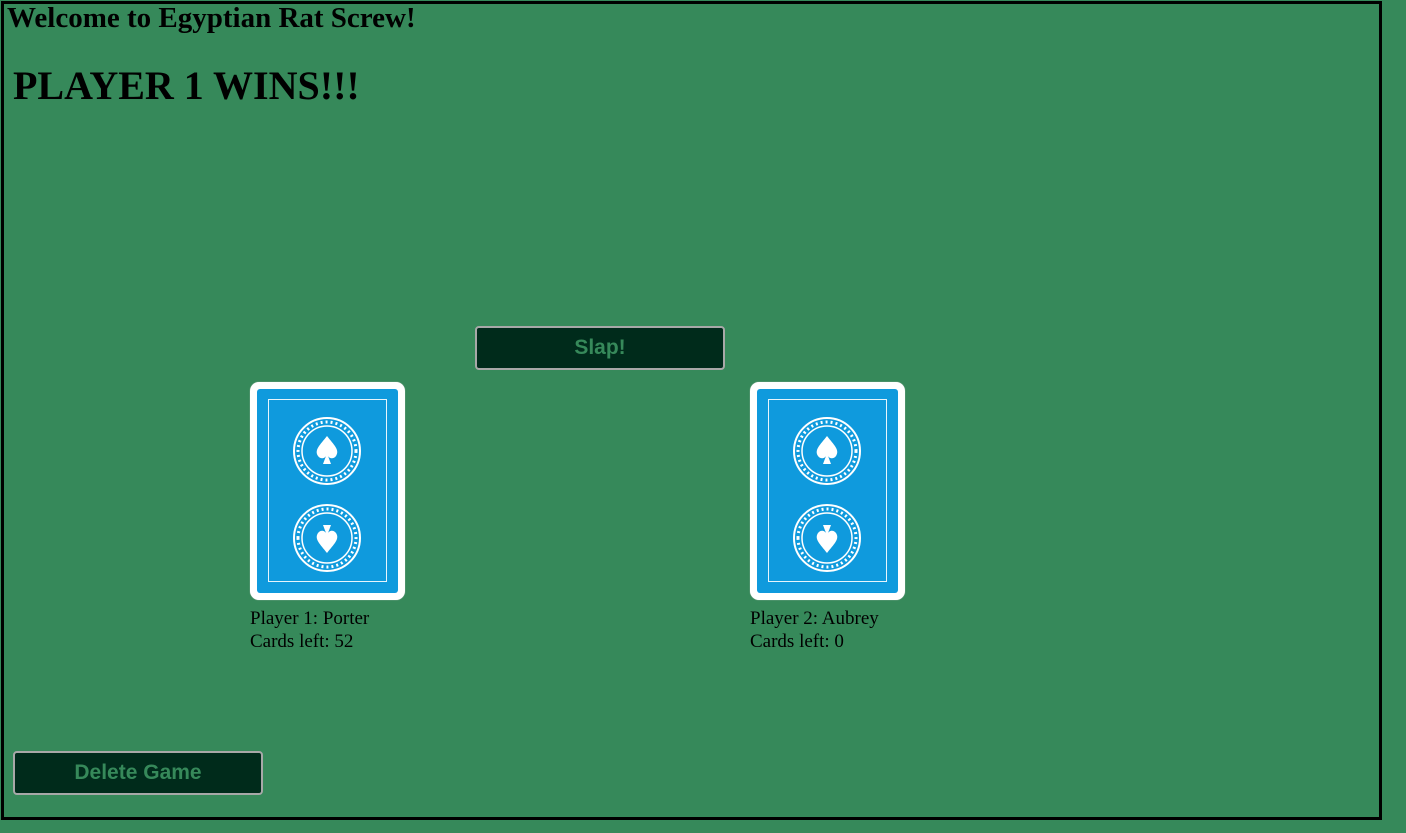 The width and height of the screenshot is (1406, 833). I want to click on player-1-card-stack, so click(327, 491).